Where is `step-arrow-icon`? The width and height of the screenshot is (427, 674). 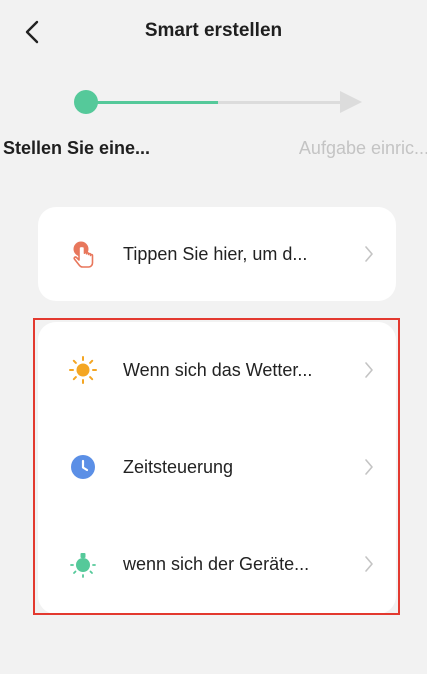 step-arrow-icon is located at coordinates (351, 102).